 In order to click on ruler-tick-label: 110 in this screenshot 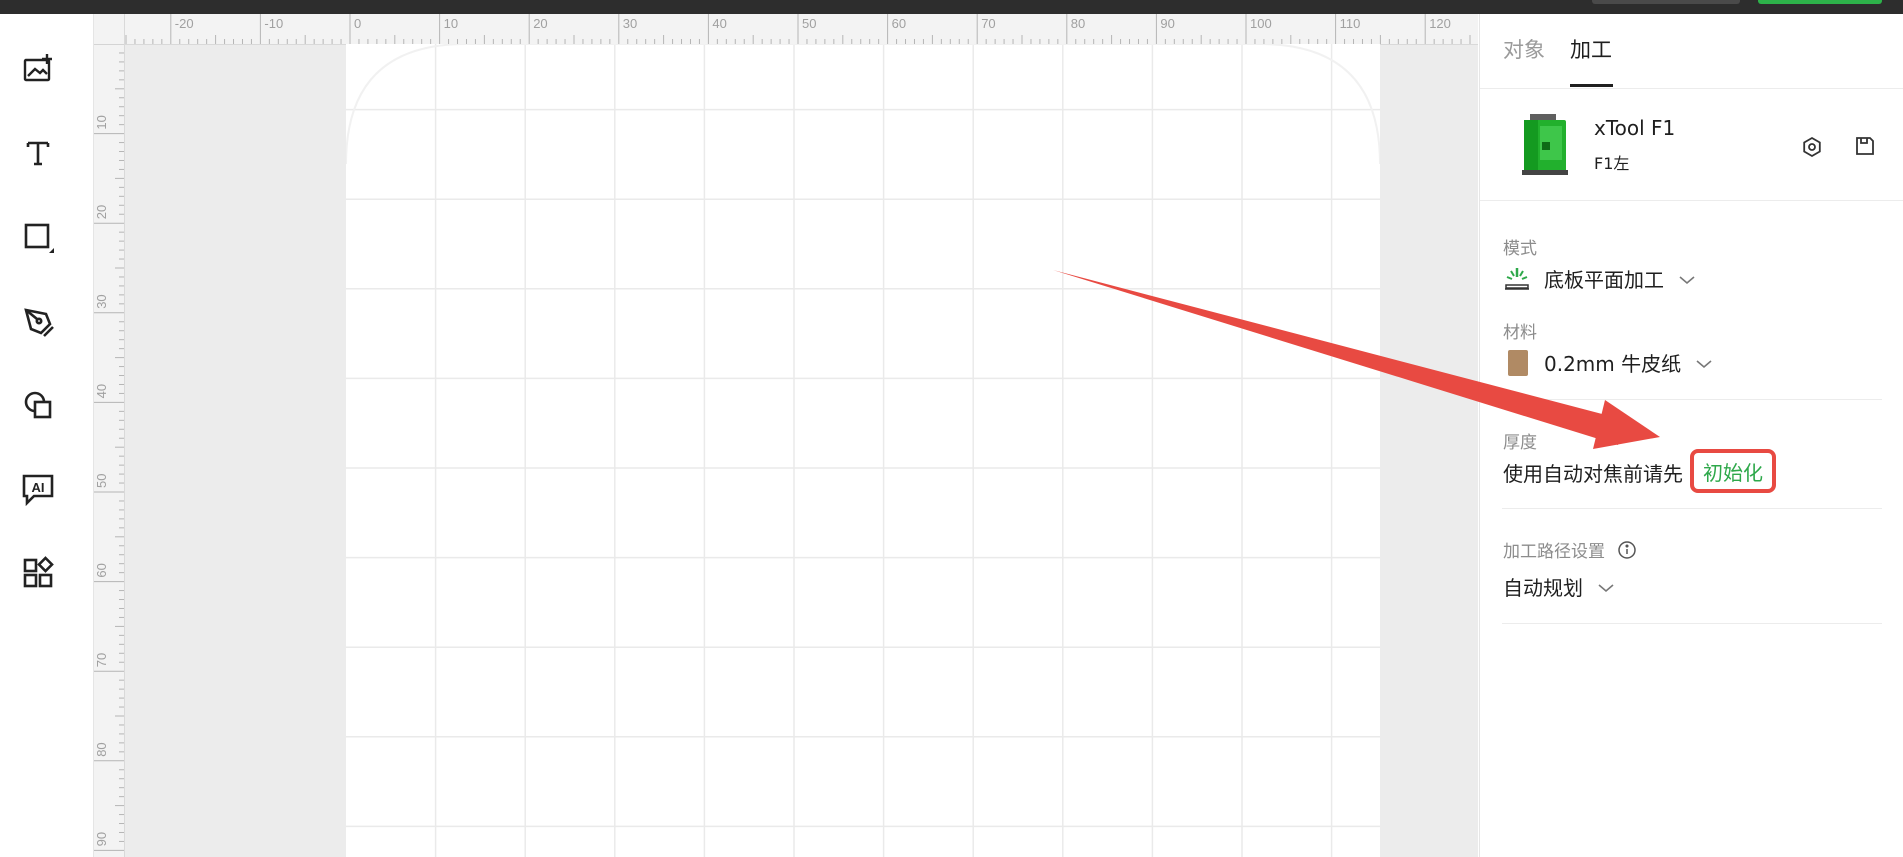, I will do `click(1350, 23)`.